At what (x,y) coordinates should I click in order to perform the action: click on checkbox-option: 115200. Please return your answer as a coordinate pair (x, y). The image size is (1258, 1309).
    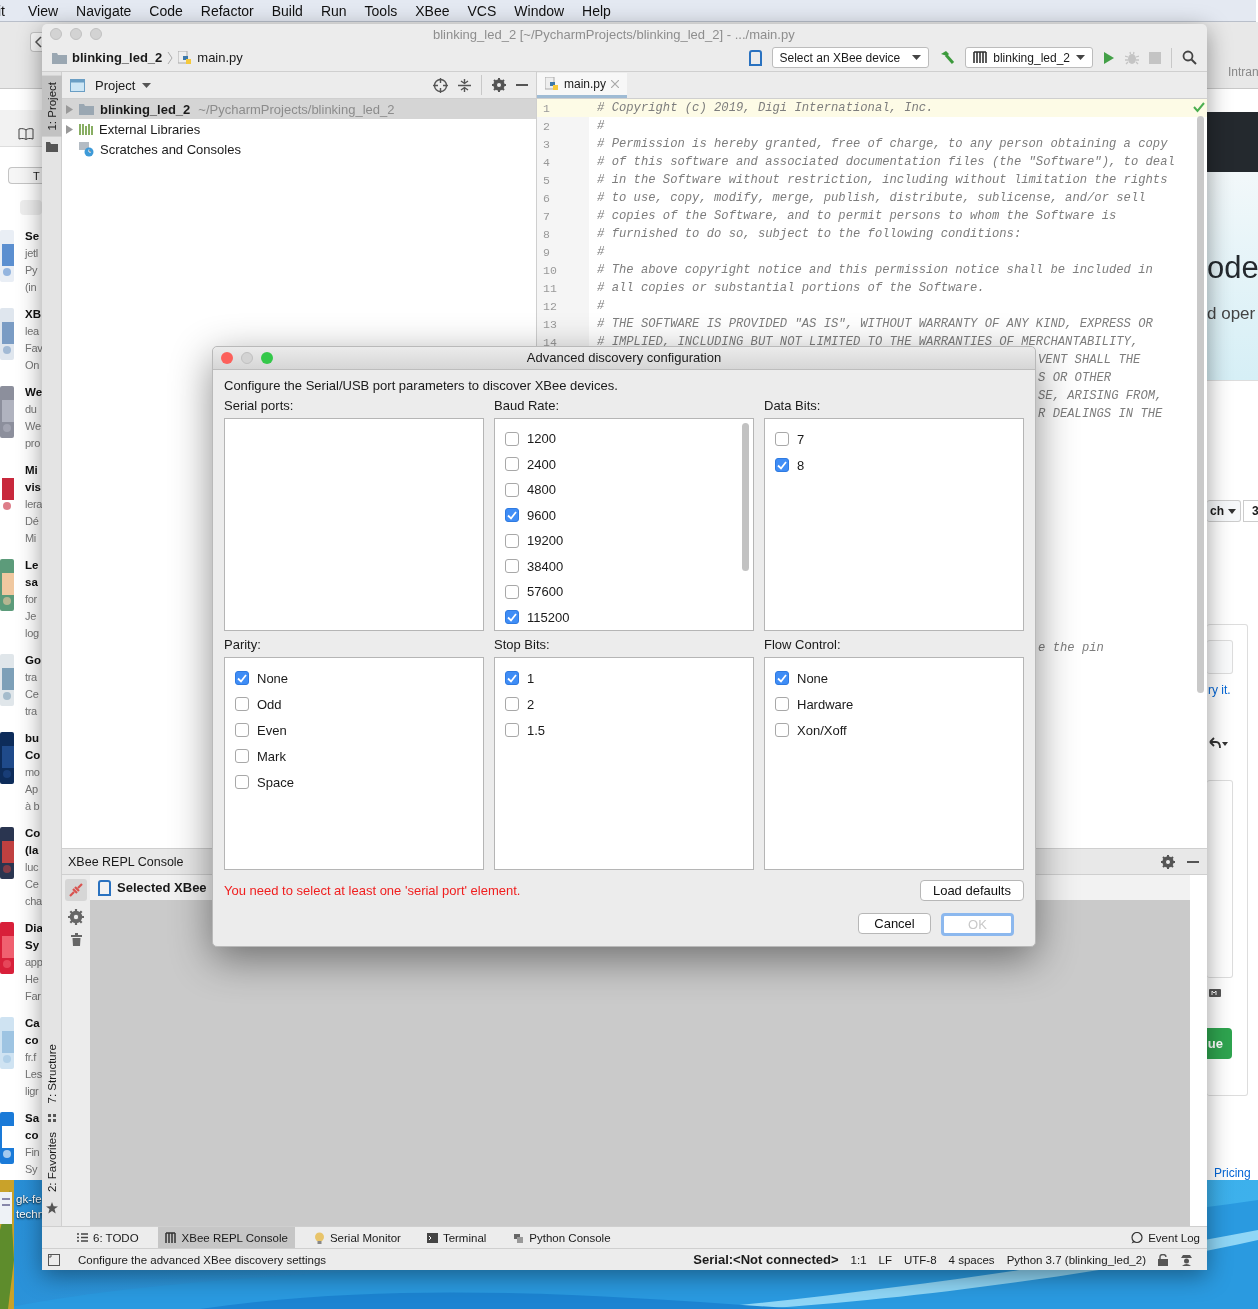
    Looking at the image, I should click on (535, 617).